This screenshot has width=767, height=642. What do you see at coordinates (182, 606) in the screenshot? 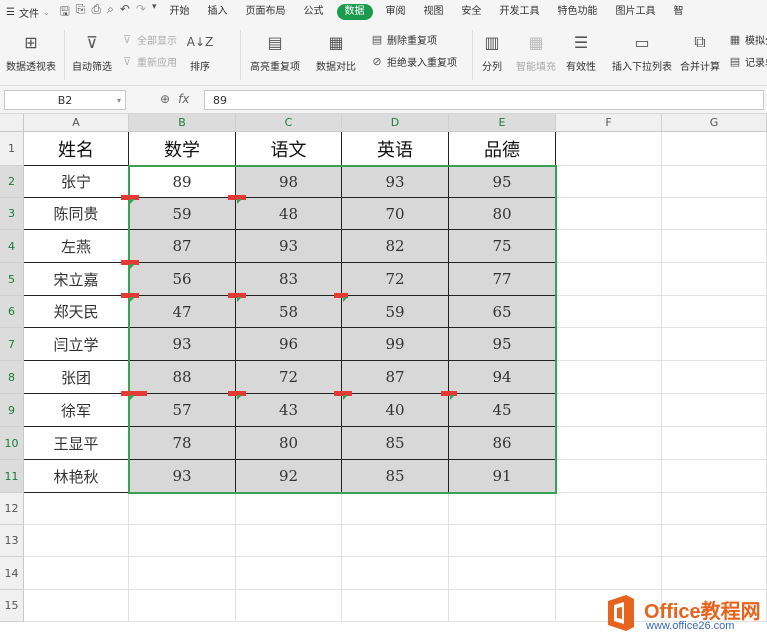
I see `cell-b15` at bounding box center [182, 606].